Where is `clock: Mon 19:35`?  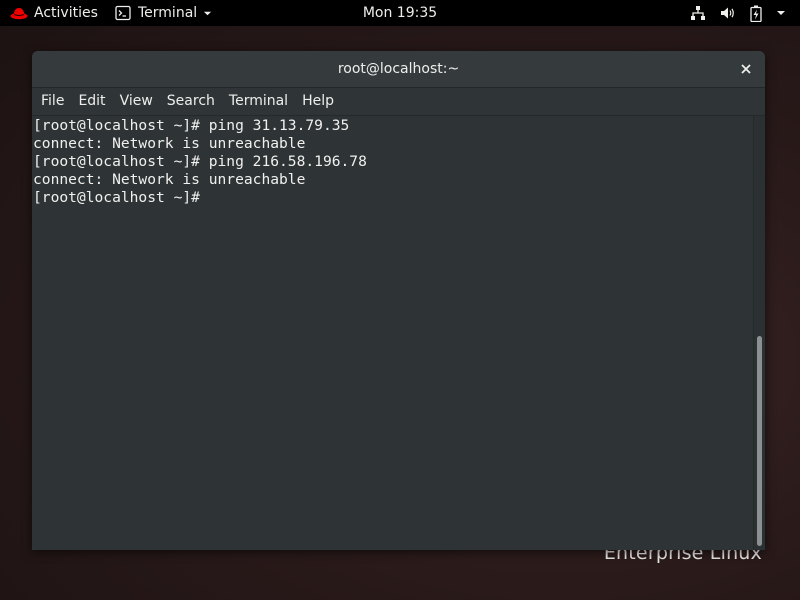
clock: Mon 19:35 is located at coordinates (400, 13).